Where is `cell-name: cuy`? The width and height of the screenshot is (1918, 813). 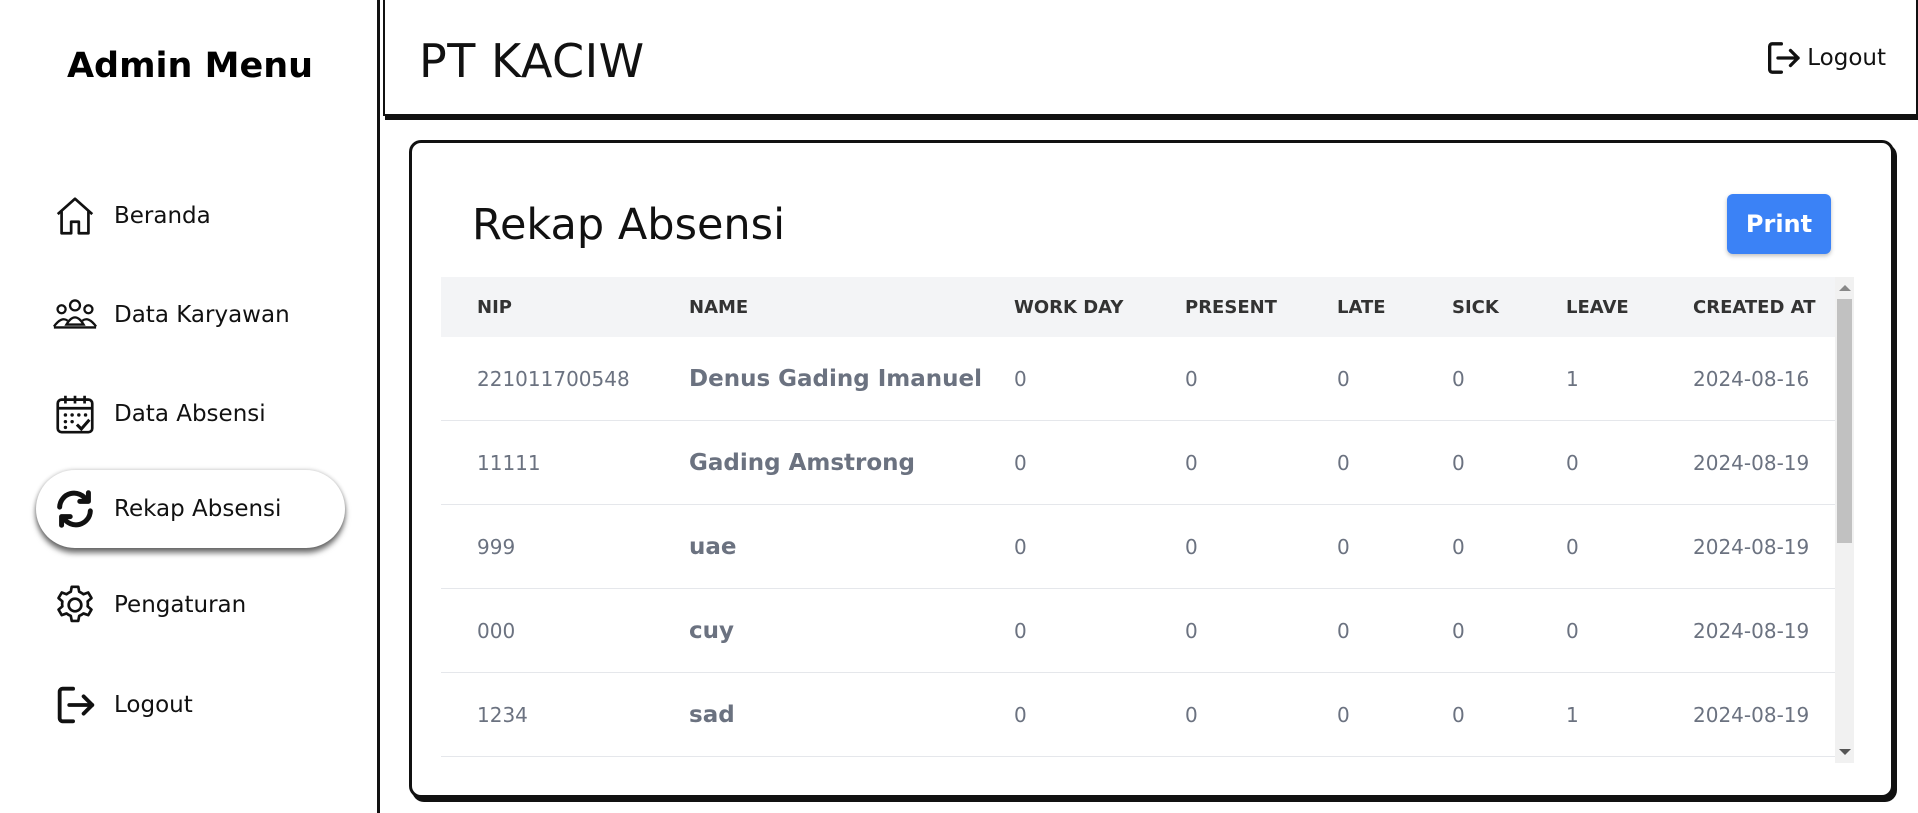 cell-name: cuy is located at coordinates (712, 630).